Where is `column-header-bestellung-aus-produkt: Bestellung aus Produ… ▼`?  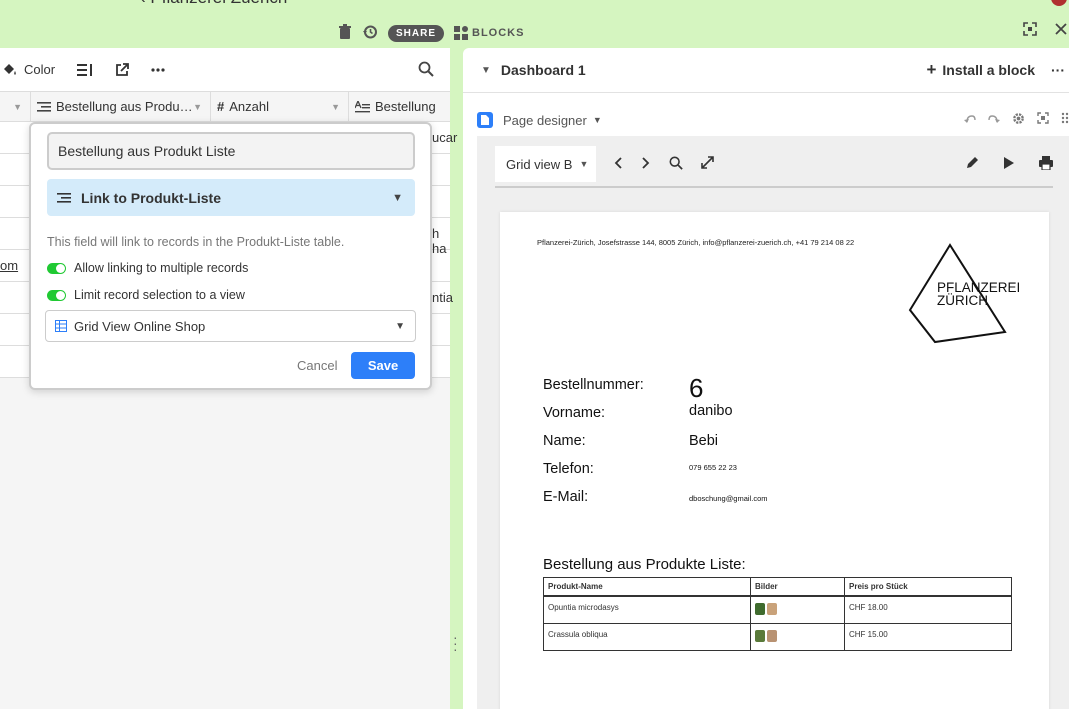
column-header-bestellung-aus-produkt: Bestellung aus Produ… ▼ is located at coordinates (121, 106).